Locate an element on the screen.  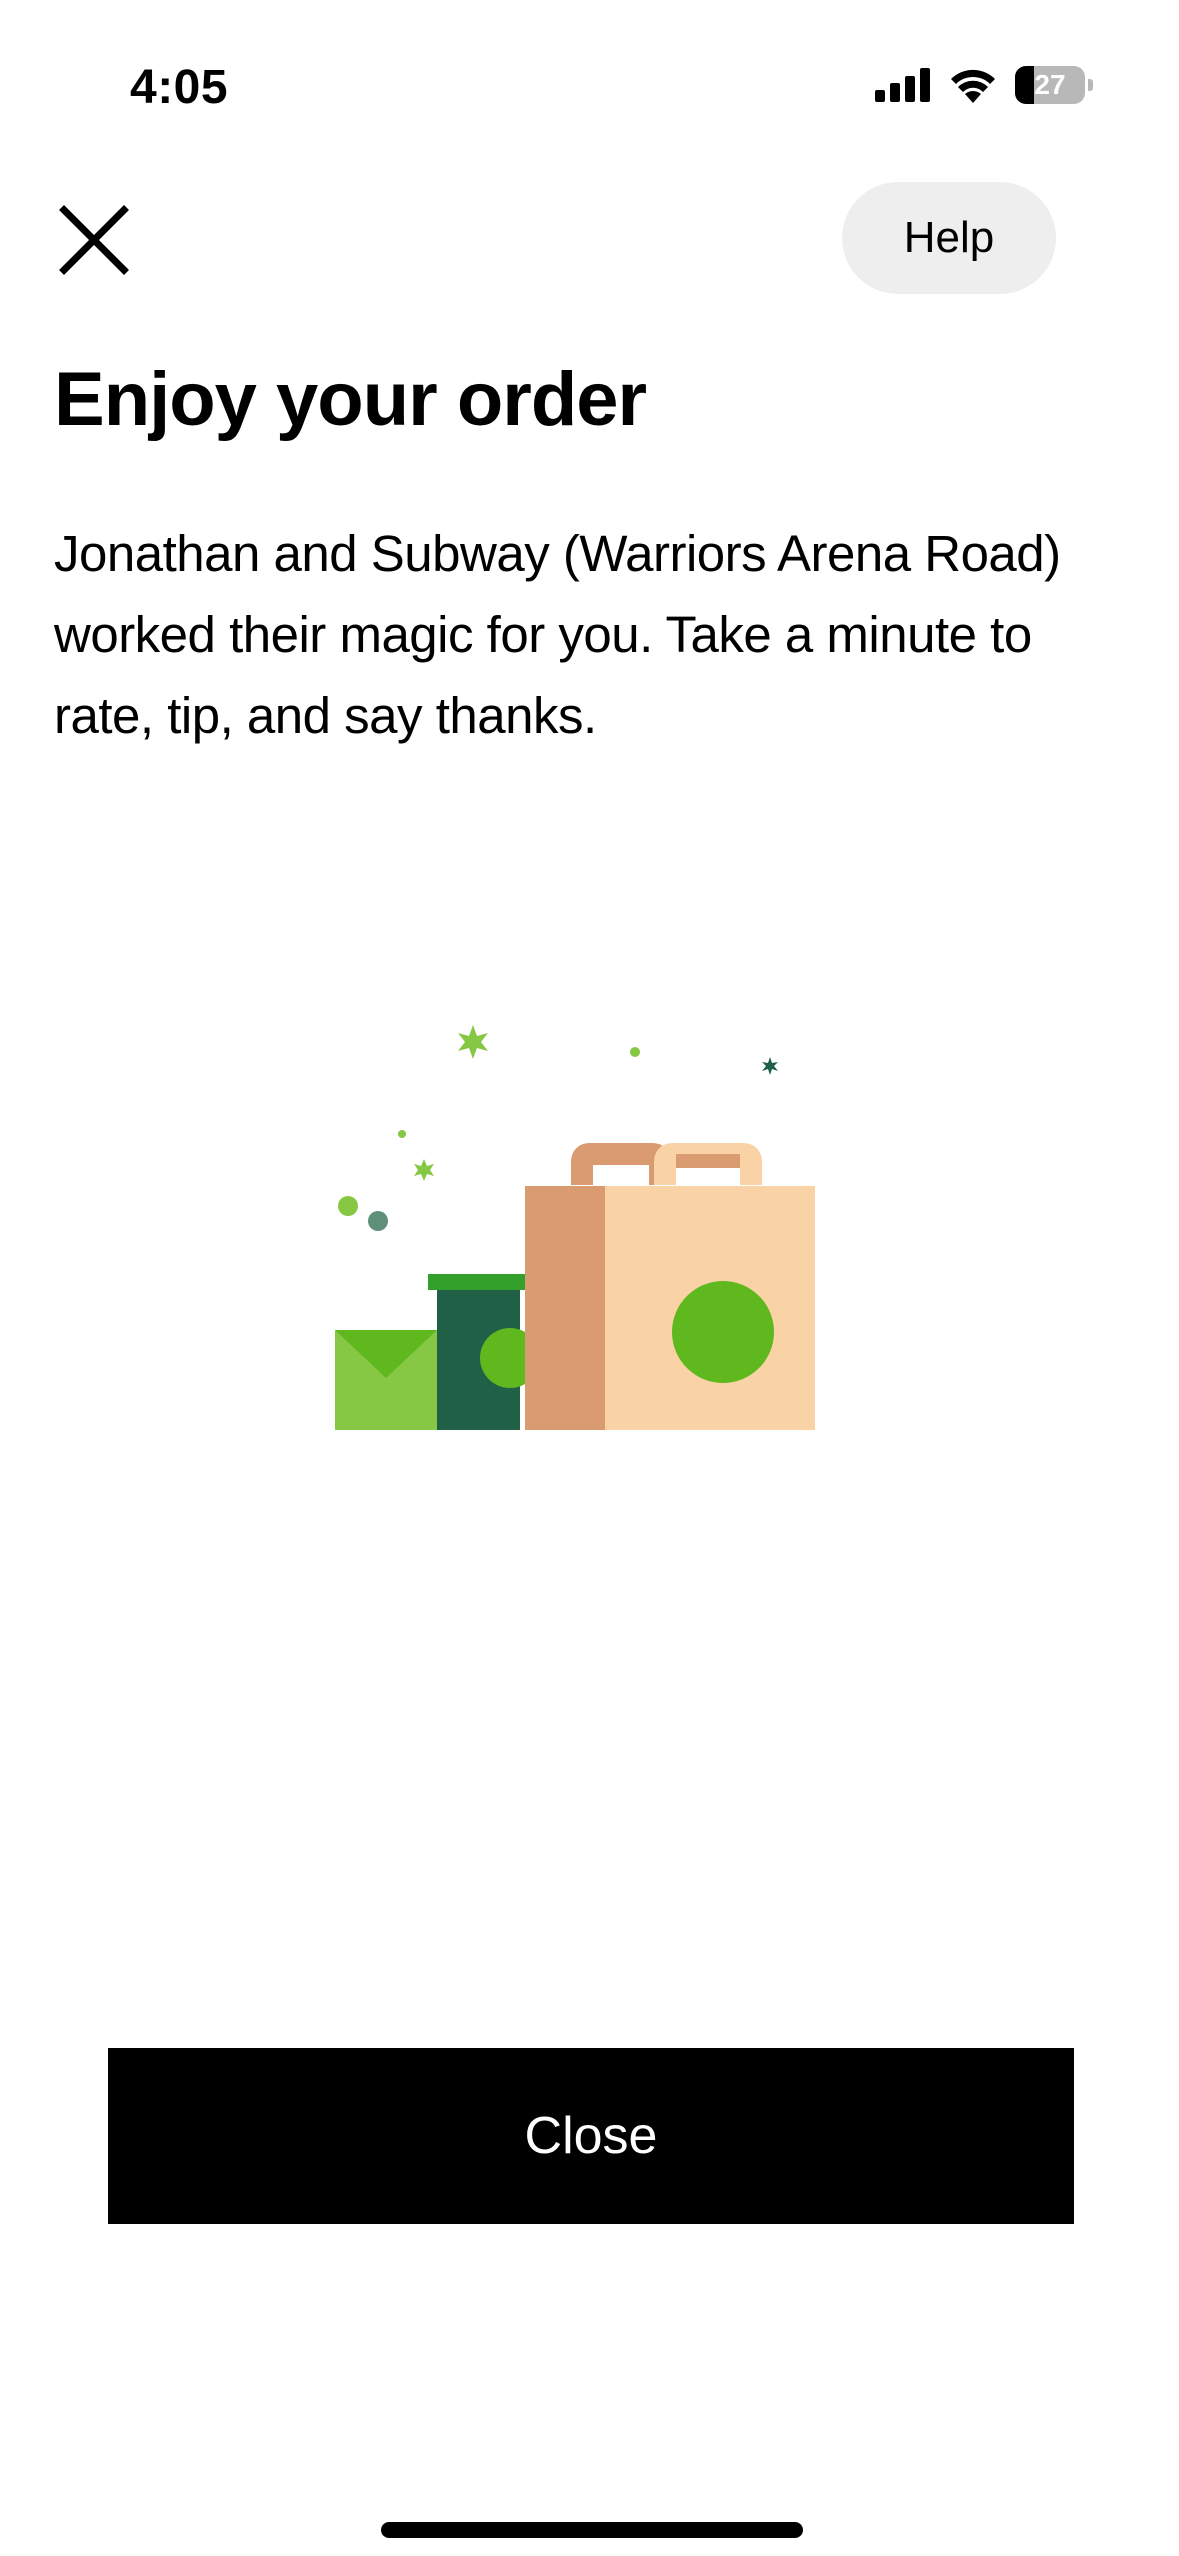
battery-body: 27 is located at coordinates (1050, 85).